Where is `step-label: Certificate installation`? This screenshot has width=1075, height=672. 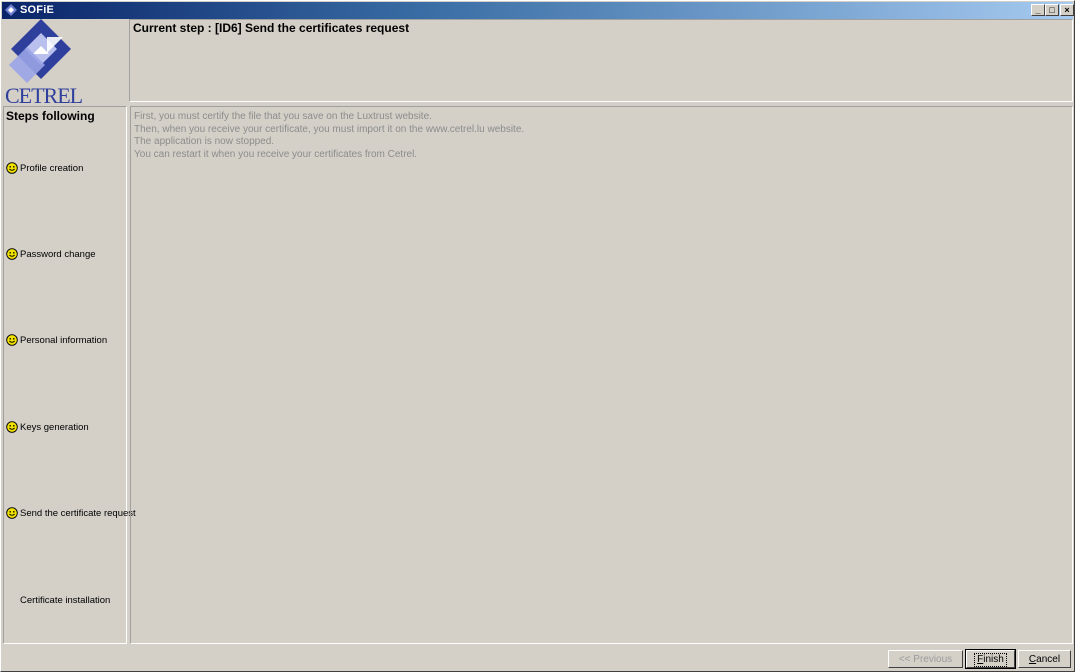
step-label: Certificate installation is located at coordinates (65, 600).